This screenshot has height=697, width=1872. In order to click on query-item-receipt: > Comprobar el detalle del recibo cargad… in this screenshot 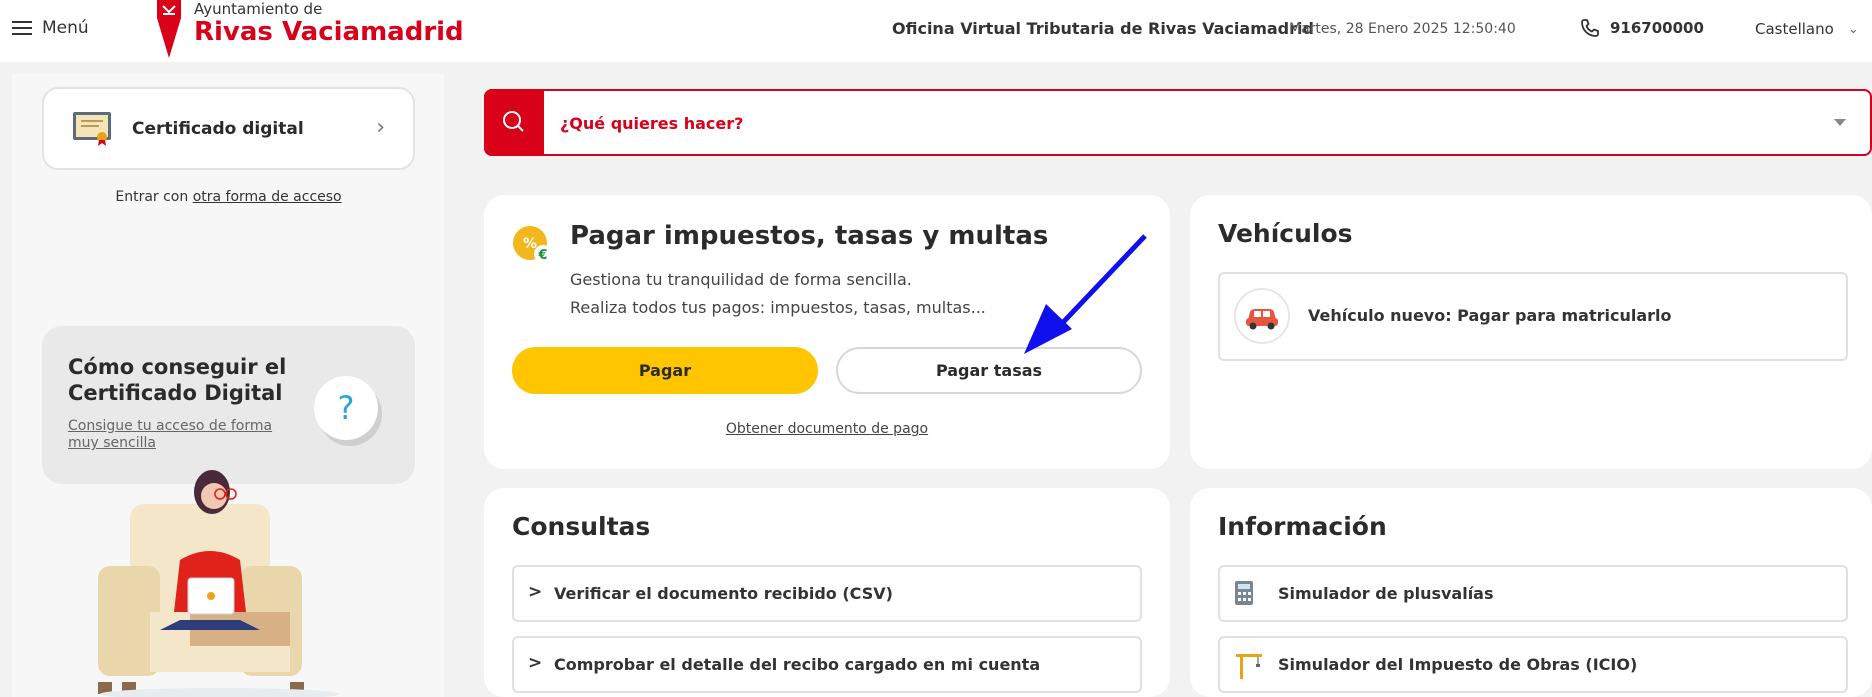, I will do `click(827, 664)`.